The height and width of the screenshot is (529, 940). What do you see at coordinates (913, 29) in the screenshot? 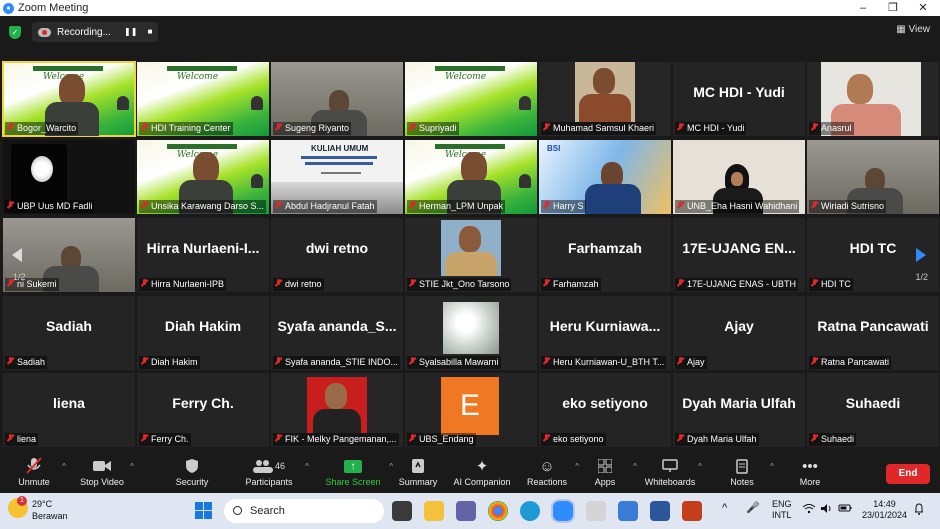
I see `view-button: ▦ View` at bounding box center [913, 29].